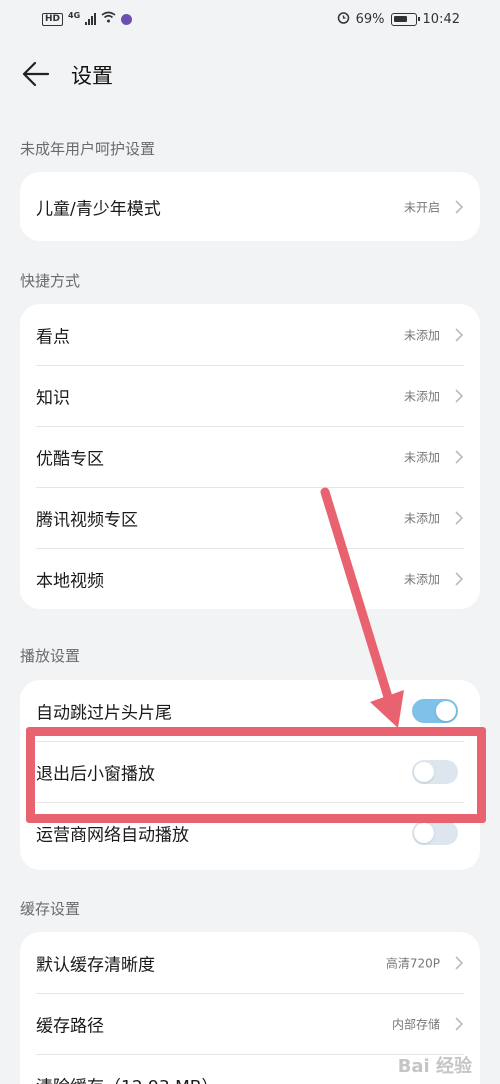 The height and width of the screenshot is (1084, 500). Describe the element at coordinates (412, 963) in the screenshot. I see `row-value: 高清720P` at that location.